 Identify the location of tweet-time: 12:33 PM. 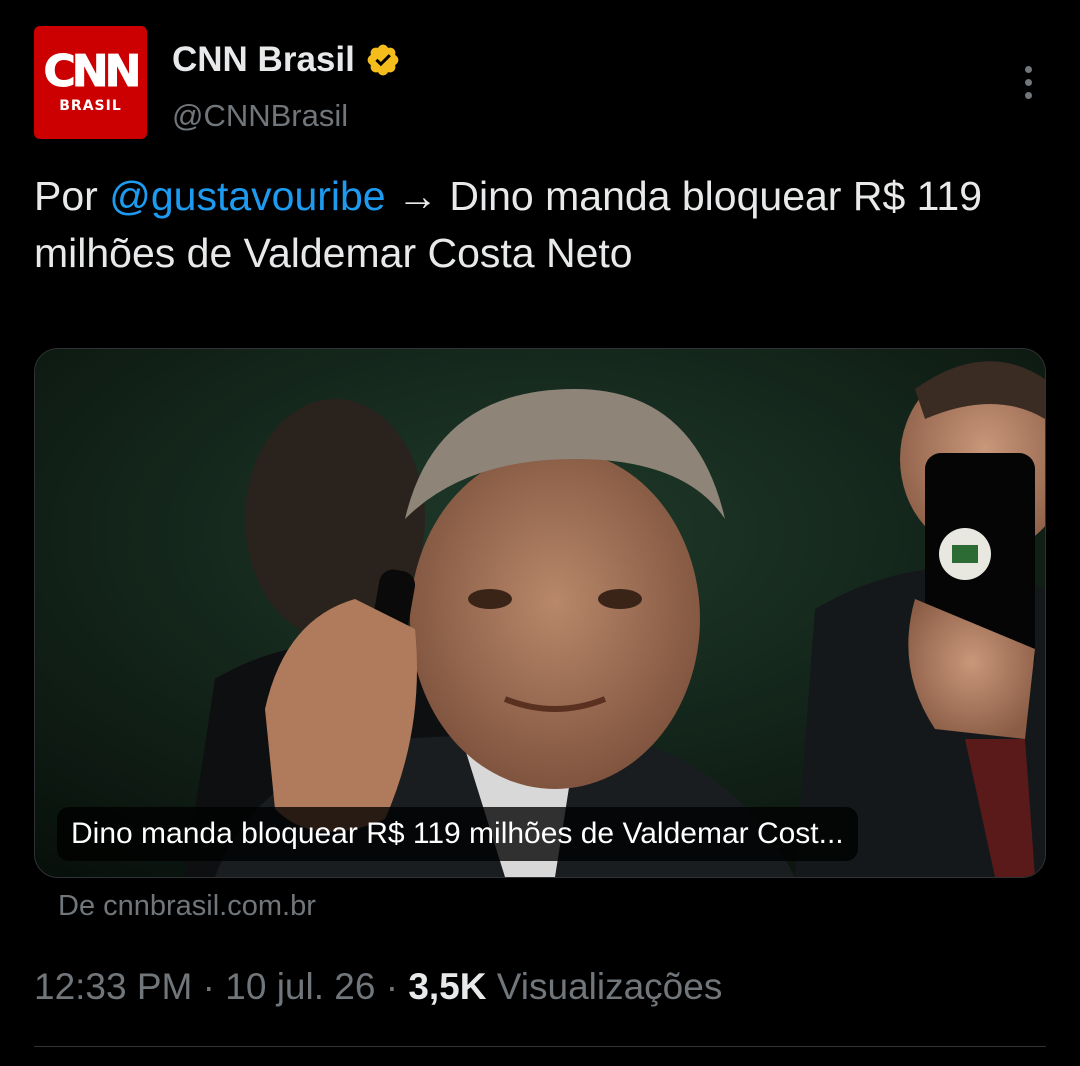
(113, 986).